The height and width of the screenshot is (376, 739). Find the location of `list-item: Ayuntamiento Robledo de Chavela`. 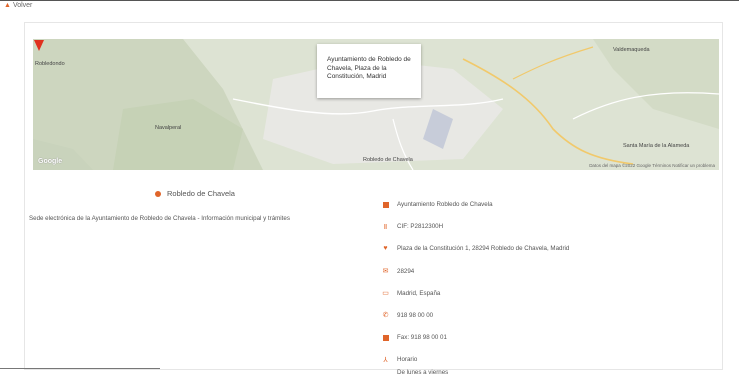

list-item: Ayuntamiento Robledo de Chavela is located at coordinates (547, 204).